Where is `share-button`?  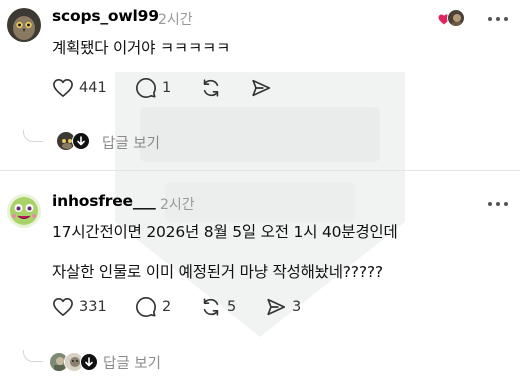 share-button is located at coordinates (263, 88).